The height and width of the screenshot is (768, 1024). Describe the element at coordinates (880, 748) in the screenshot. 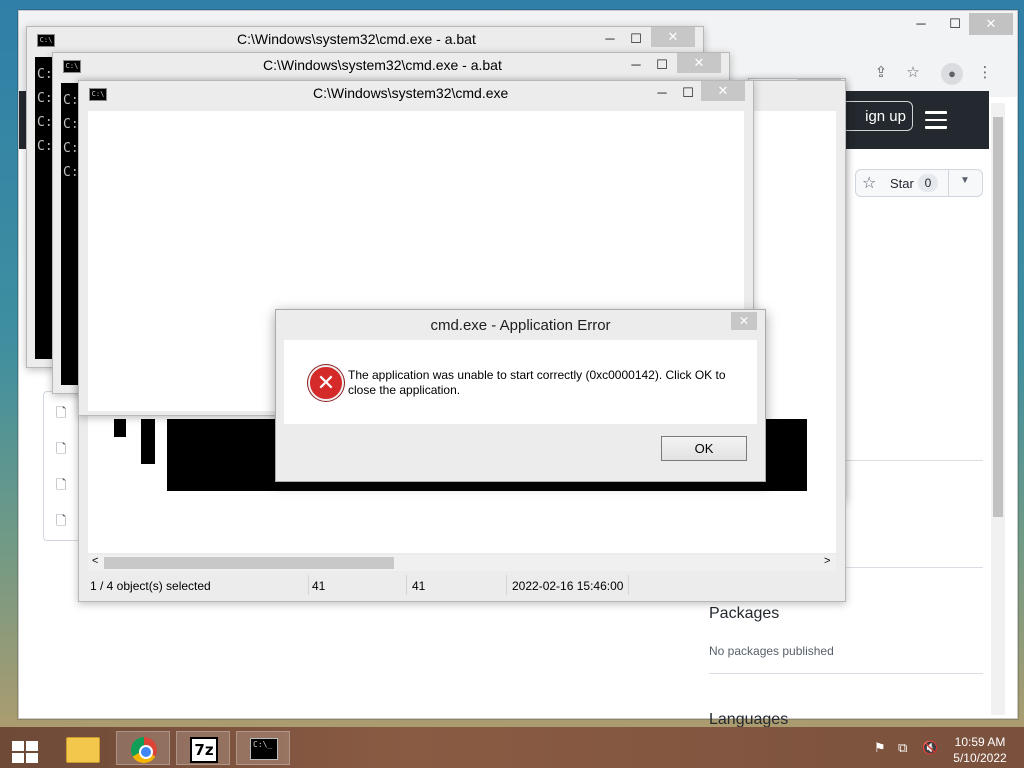

I see `action-center-flag-icon: ⚑` at that location.